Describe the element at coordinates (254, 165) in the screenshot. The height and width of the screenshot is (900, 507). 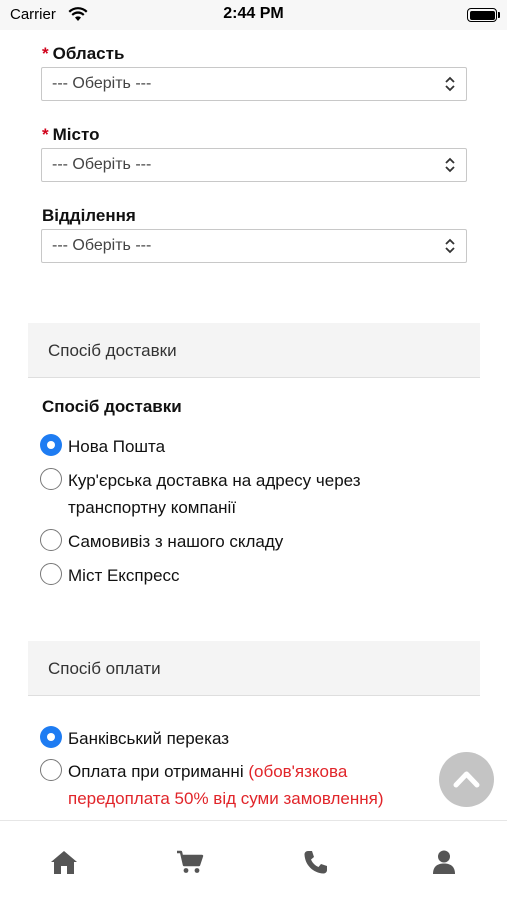
I see `city-select: --- Оберіть ---` at that location.